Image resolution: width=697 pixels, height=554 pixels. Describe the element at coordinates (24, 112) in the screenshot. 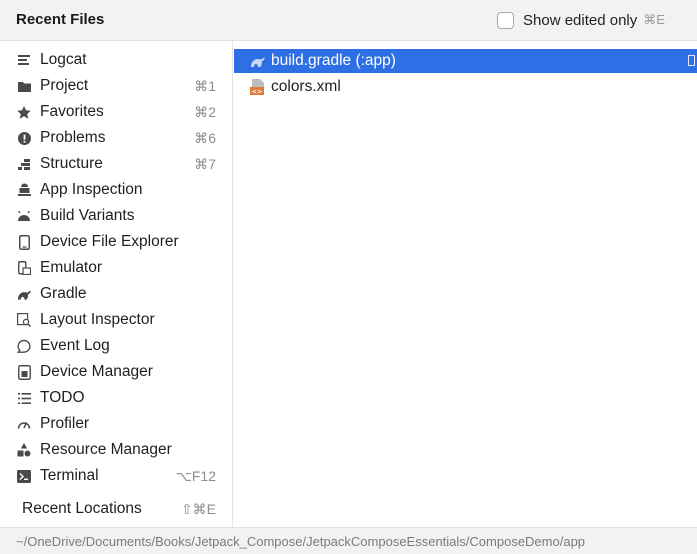

I see `star-icon` at that location.